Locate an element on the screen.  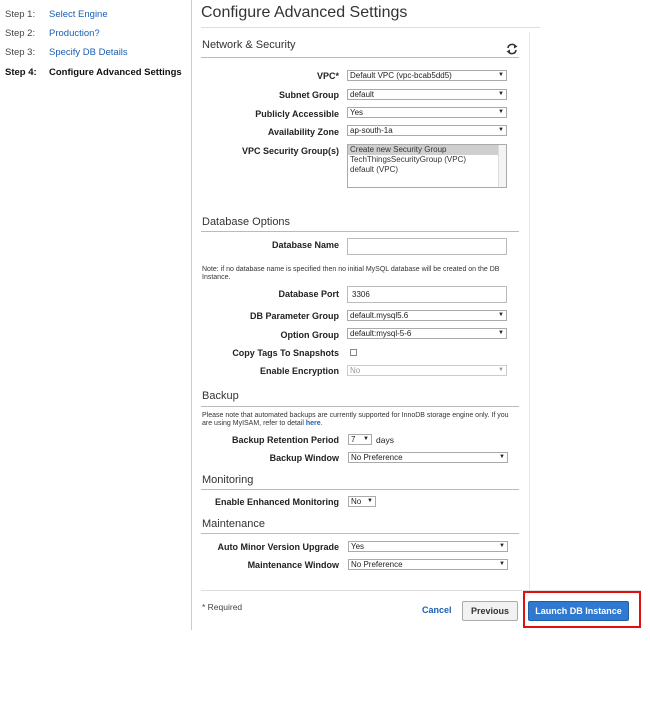
step-label-configure-advanced: Configure Advanced Settings is located at coordinates (115, 72).